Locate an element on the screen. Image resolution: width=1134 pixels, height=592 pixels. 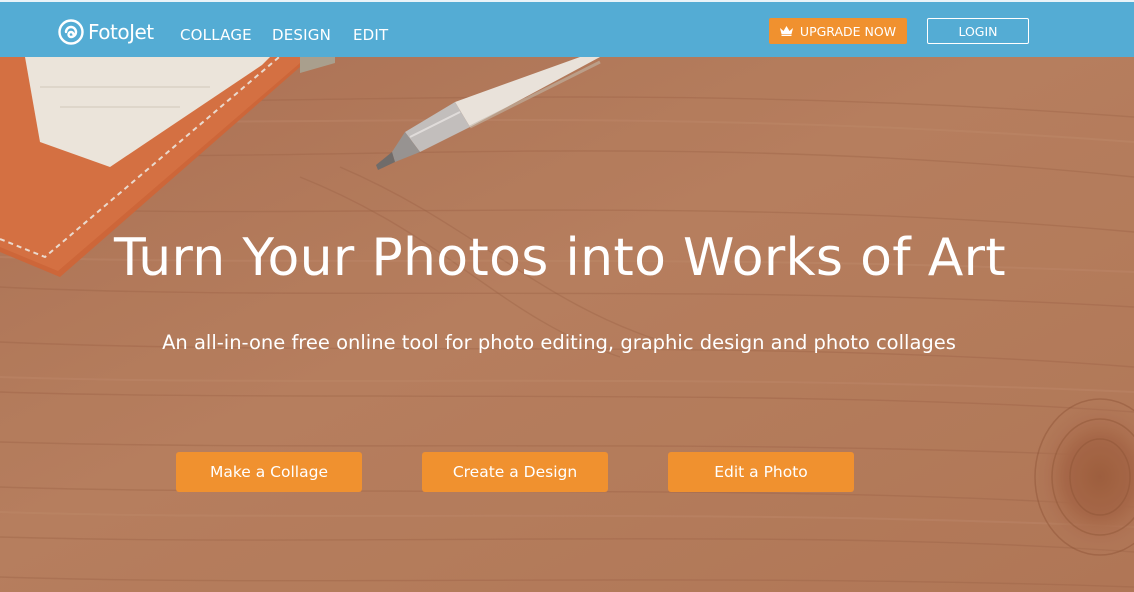
create-a-design-button: Create a Design is located at coordinates (515, 472).